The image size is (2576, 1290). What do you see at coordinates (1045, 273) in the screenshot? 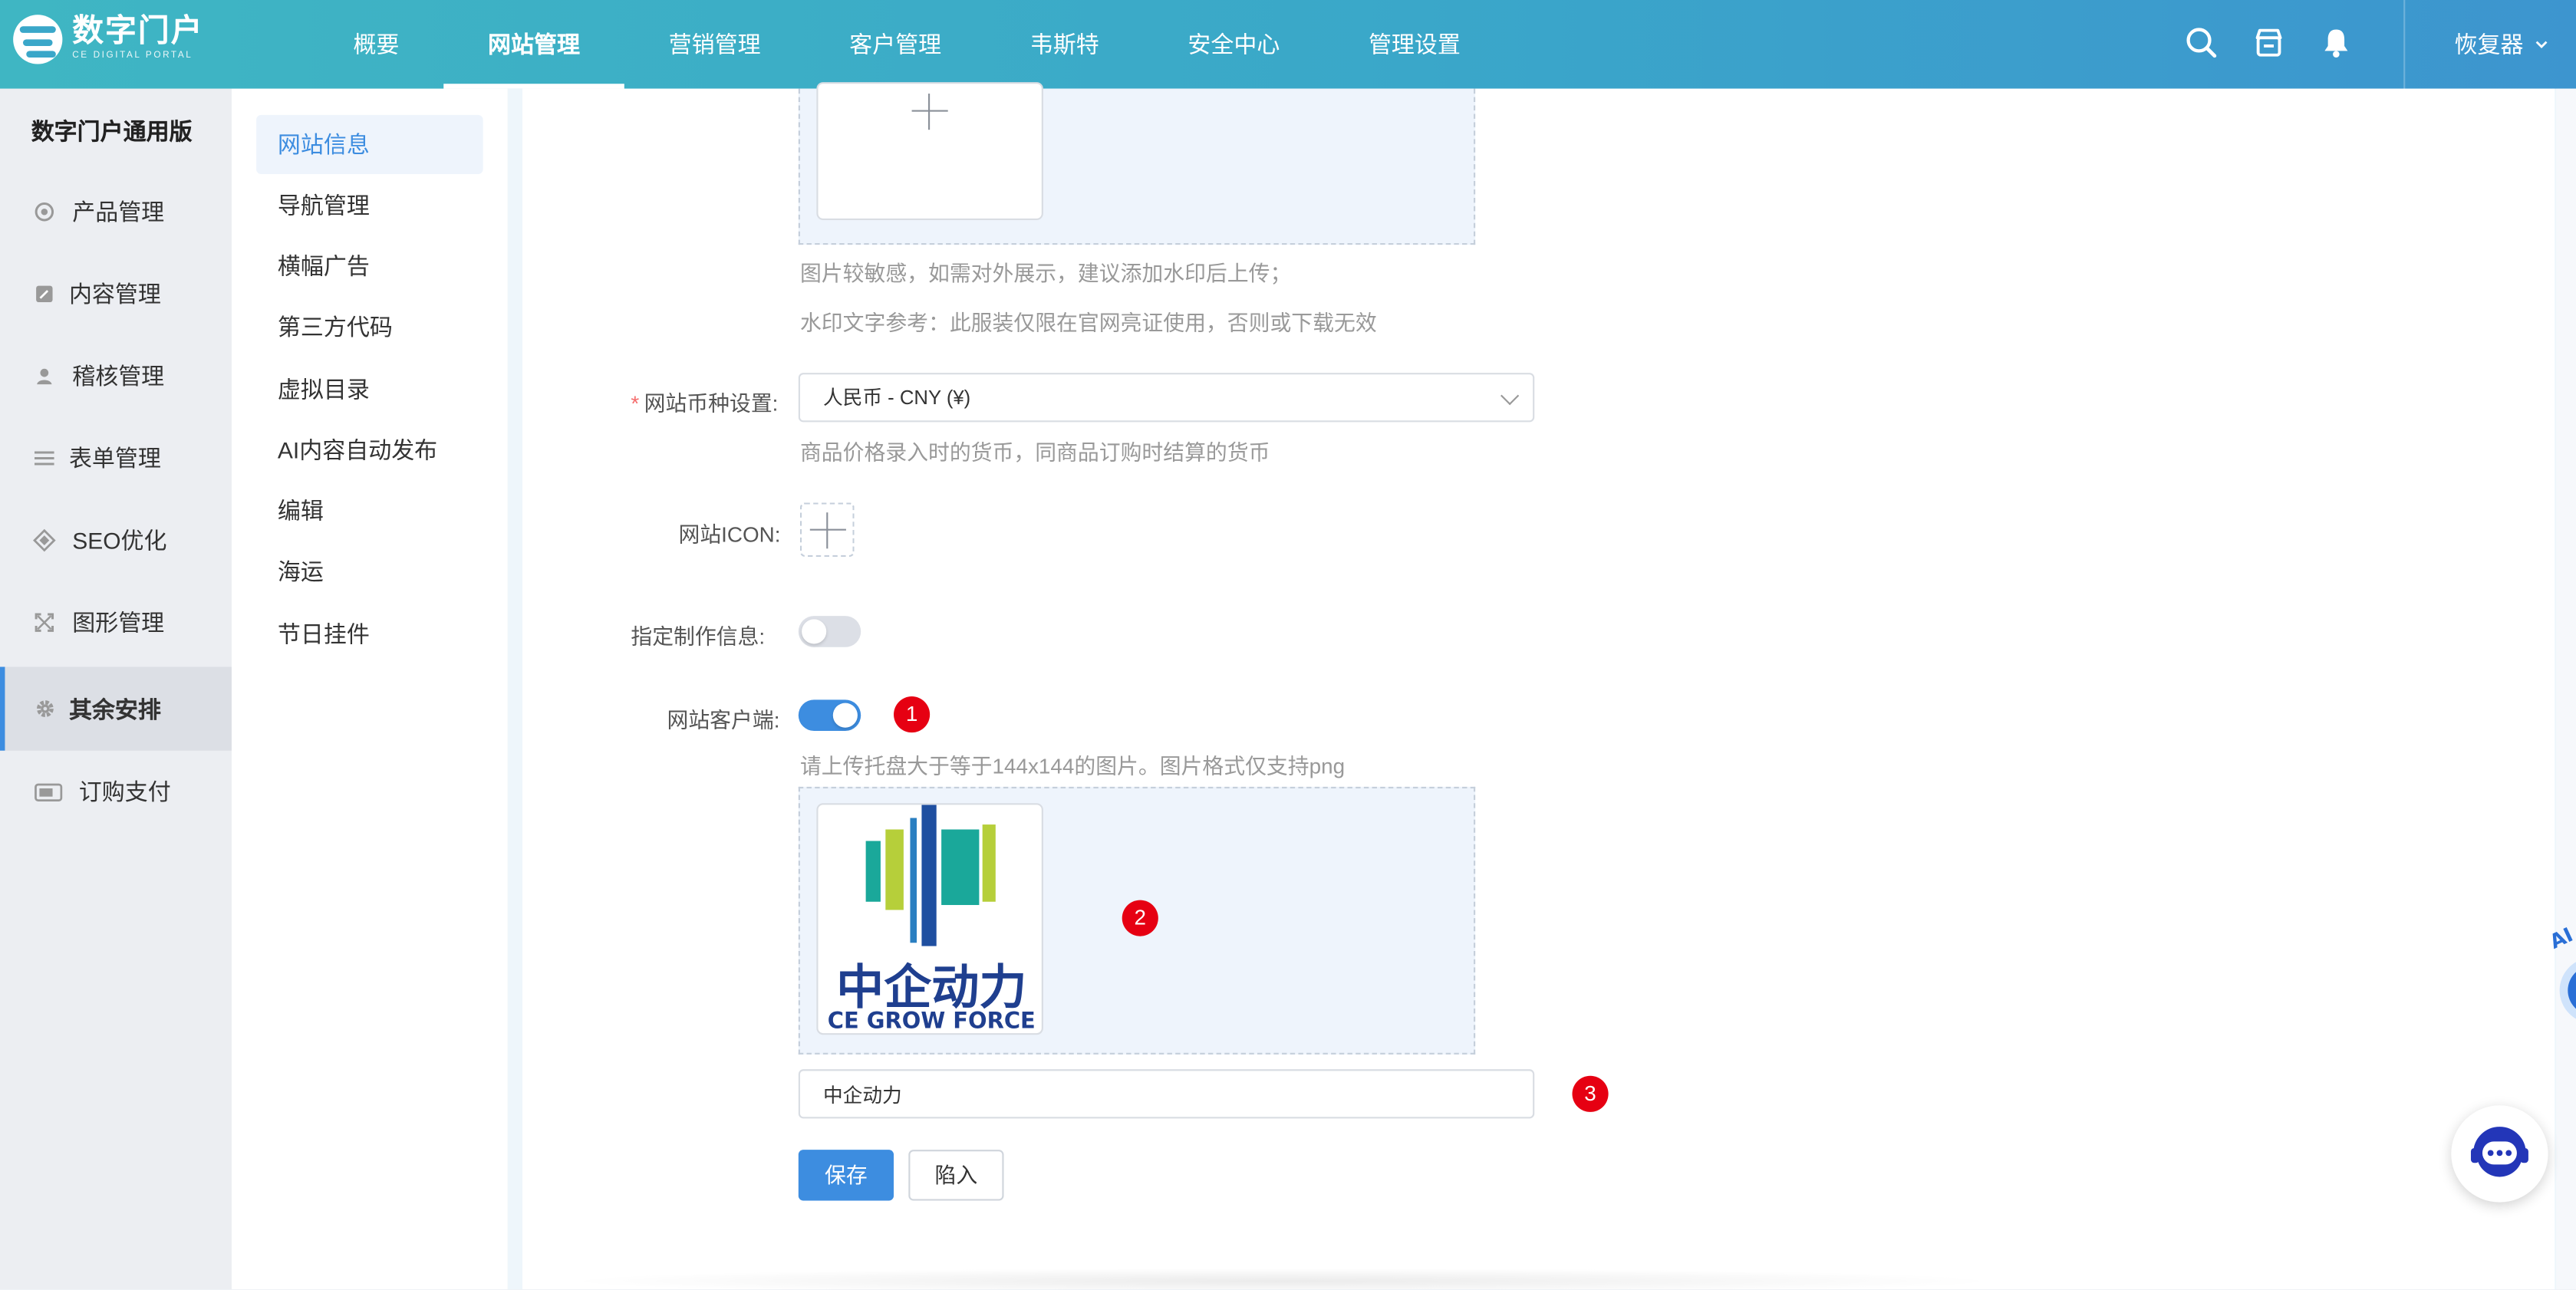
I see `image-hint-1: 图片较敏感，如需对外展示，建议添加水印后上传；` at bounding box center [1045, 273].